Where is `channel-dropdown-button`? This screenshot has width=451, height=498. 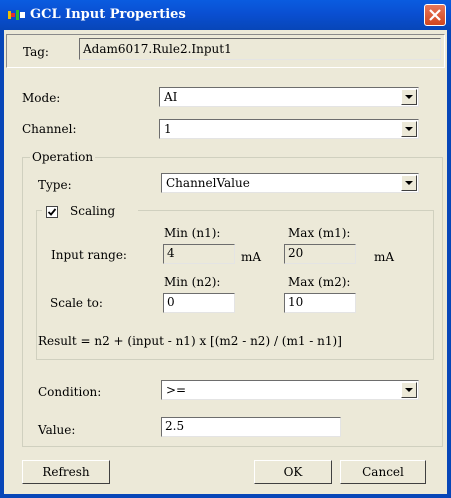 channel-dropdown-button is located at coordinates (409, 129).